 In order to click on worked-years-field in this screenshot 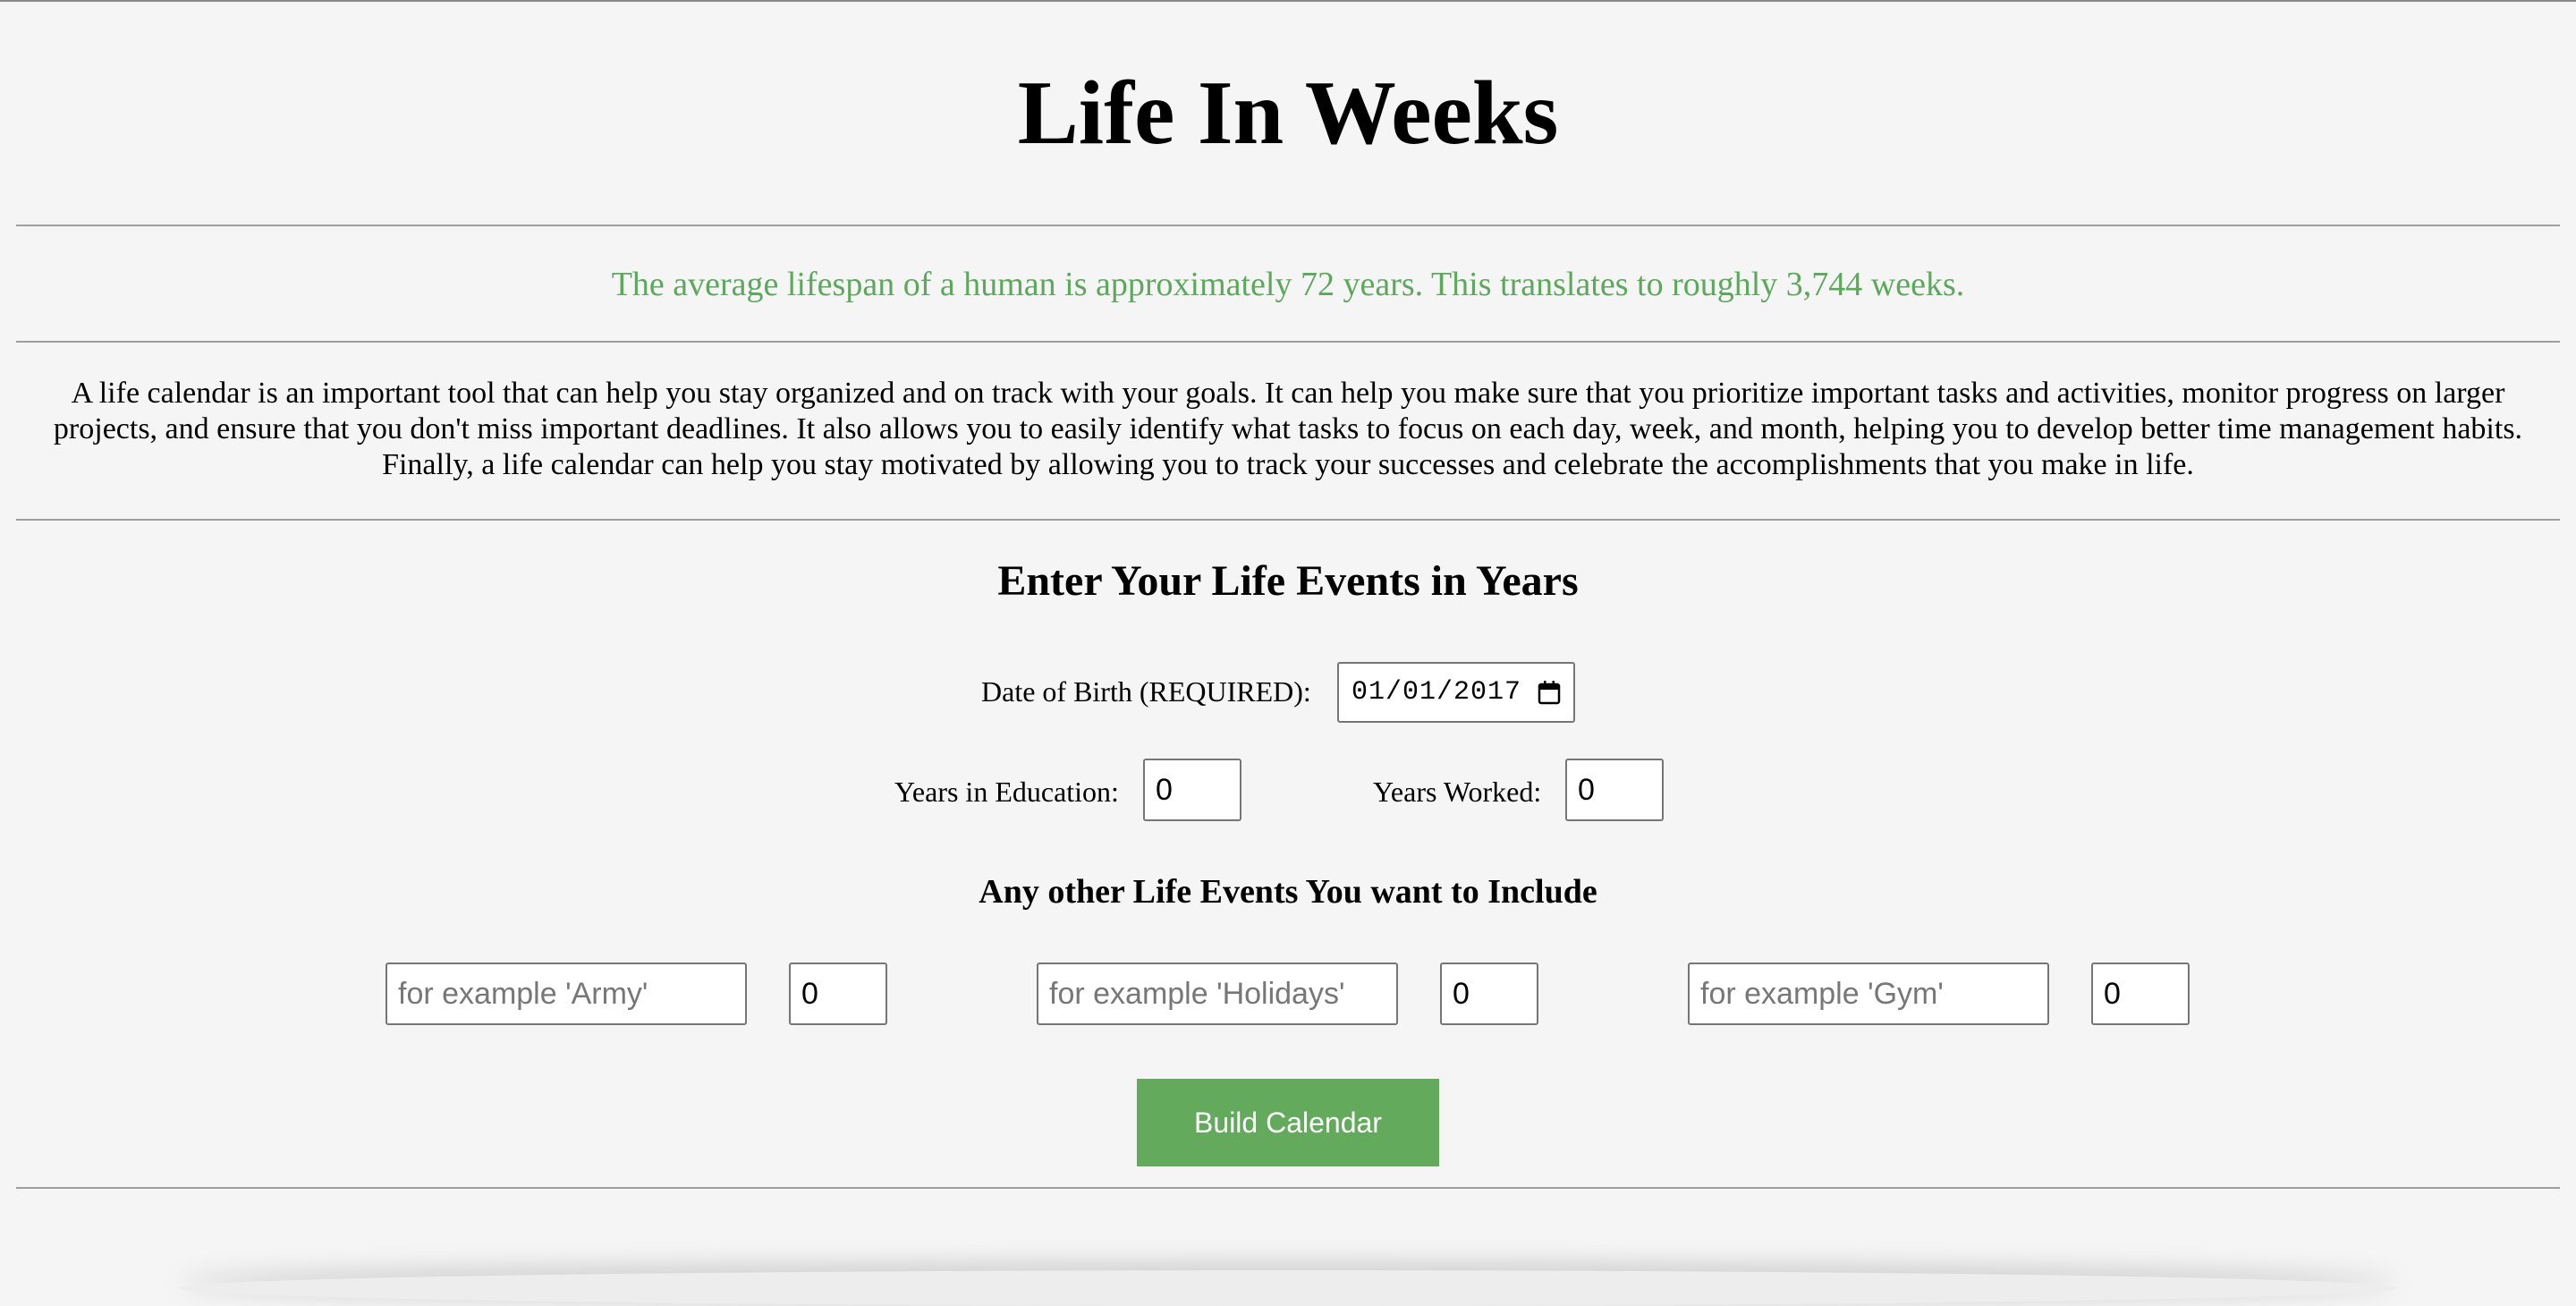, I will do `click(1614, 790)`.